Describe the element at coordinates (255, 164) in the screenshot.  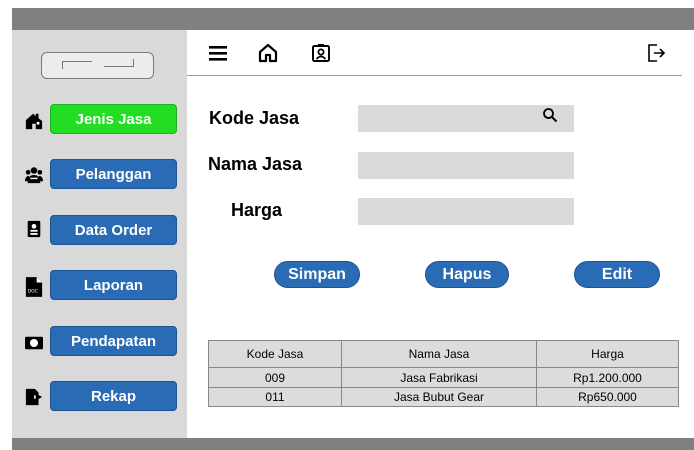
I see `nama-jasa-label: Nama Jasa` at that location.